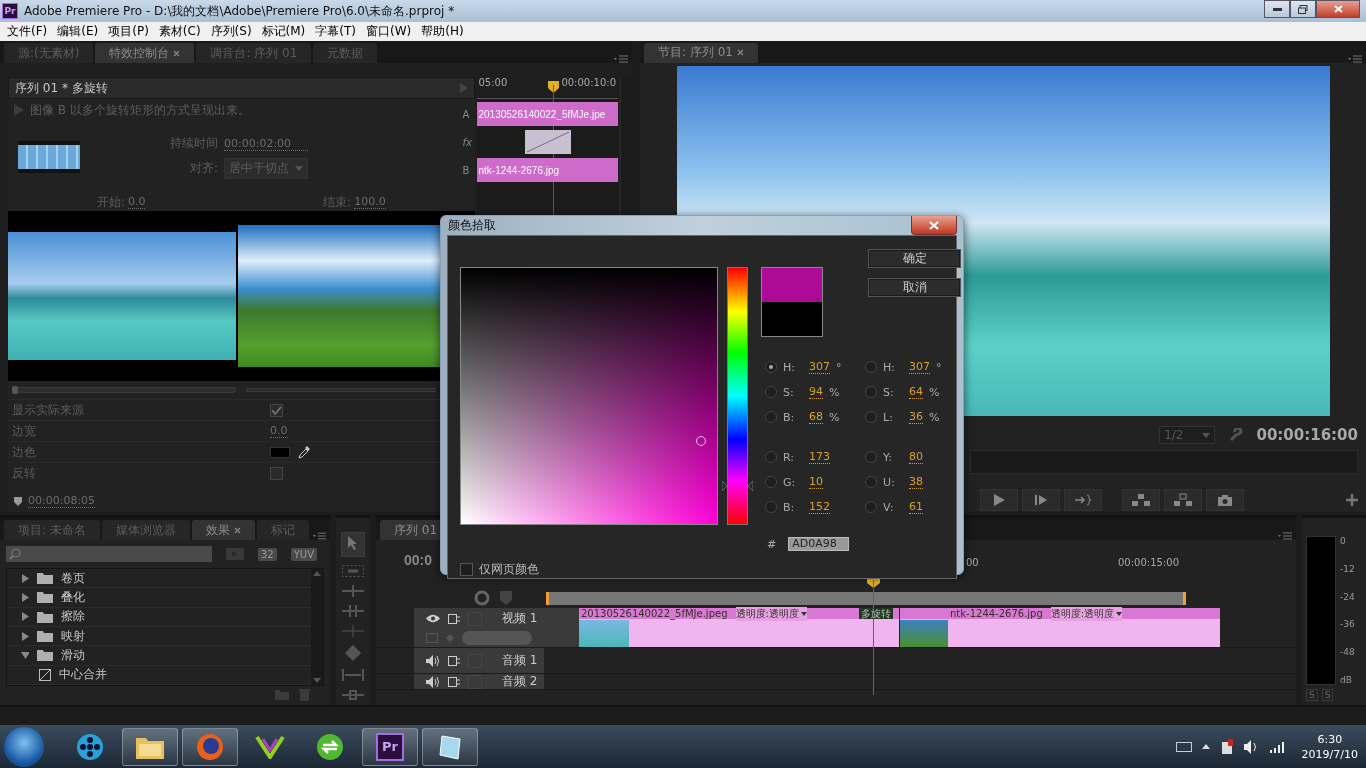  What do you see at coordinates (240, 11) in the screenshot?
I see `window-title: Adobe Premiere Pro - D:\我的文档\Adobe\Premiere Pro\6.0\未命名.prproj *` at bounding box center [240, 11].